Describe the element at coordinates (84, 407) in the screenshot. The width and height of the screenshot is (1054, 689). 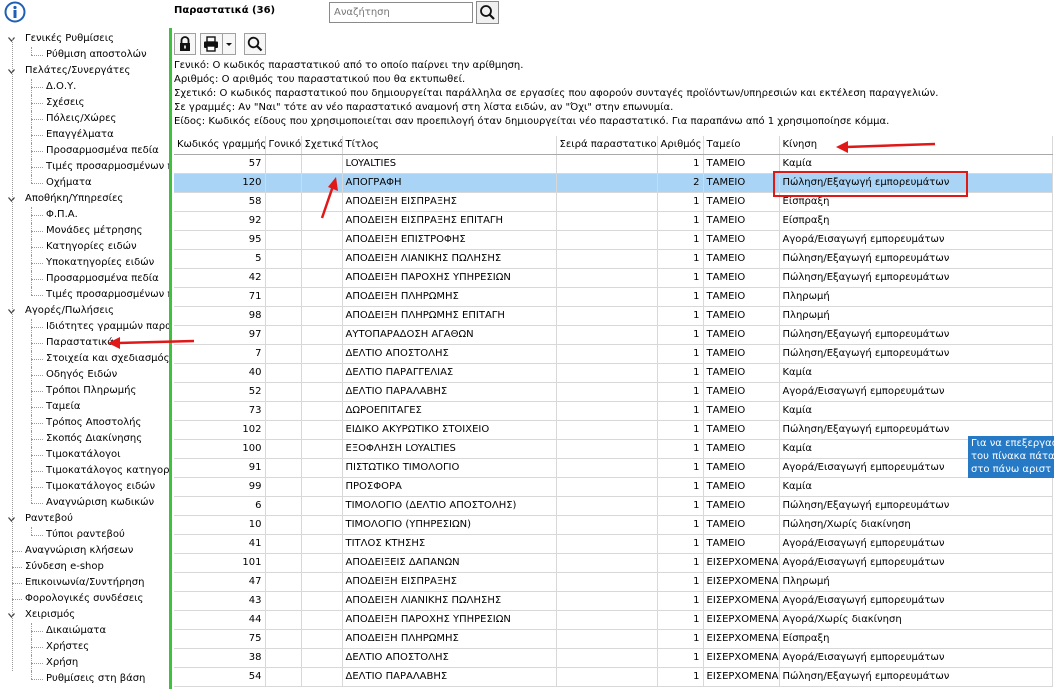
I see `sidebar-item-3-5: Ταμεία` at that location.